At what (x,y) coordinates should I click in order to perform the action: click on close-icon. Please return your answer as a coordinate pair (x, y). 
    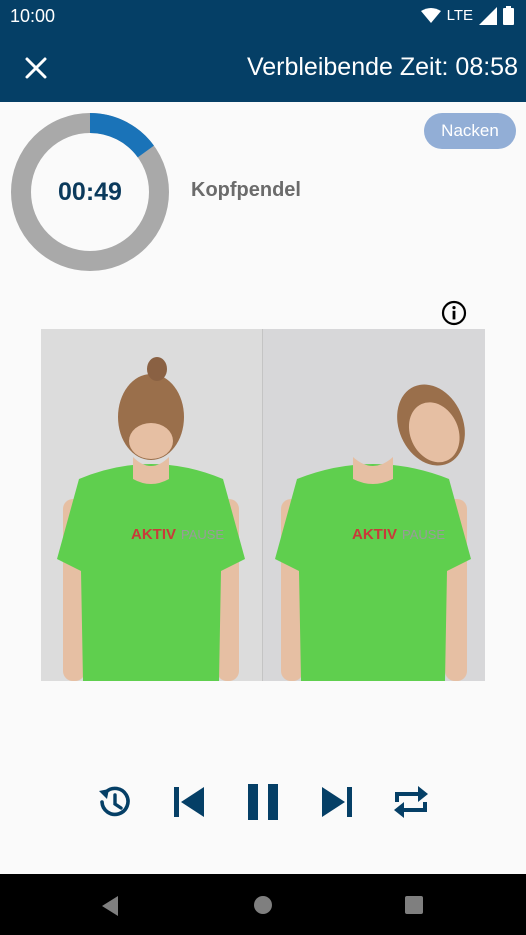
    Looking at the image, I should click on (36, 68).